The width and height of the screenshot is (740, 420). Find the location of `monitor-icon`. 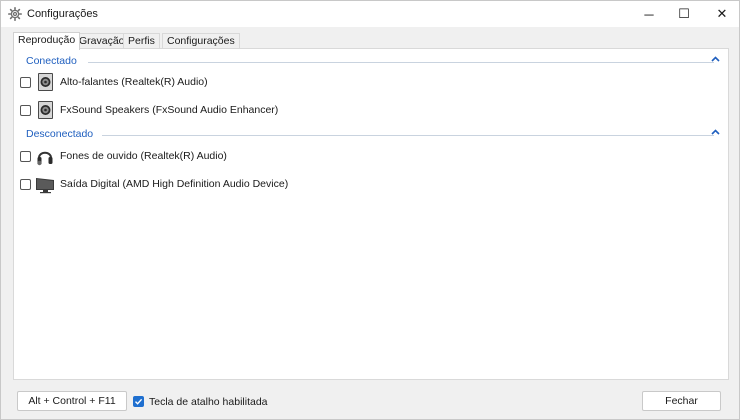

monitor-icon is located at coordinates (45, 184).